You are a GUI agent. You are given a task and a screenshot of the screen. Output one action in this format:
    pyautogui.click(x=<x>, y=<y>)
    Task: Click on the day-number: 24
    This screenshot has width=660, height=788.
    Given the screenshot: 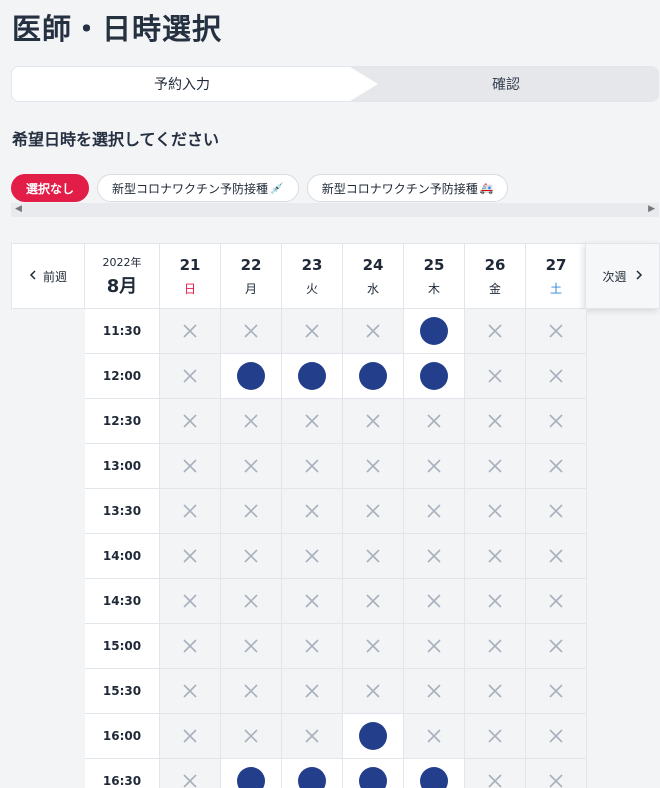 What is the action you would take?
    pyautogui.click(x=373, y=264)
    